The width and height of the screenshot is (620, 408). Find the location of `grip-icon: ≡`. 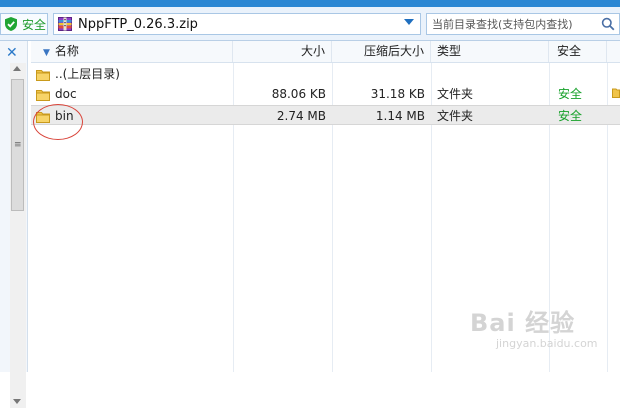

grip-icon: ≡ is located at coordinates (18, 145).